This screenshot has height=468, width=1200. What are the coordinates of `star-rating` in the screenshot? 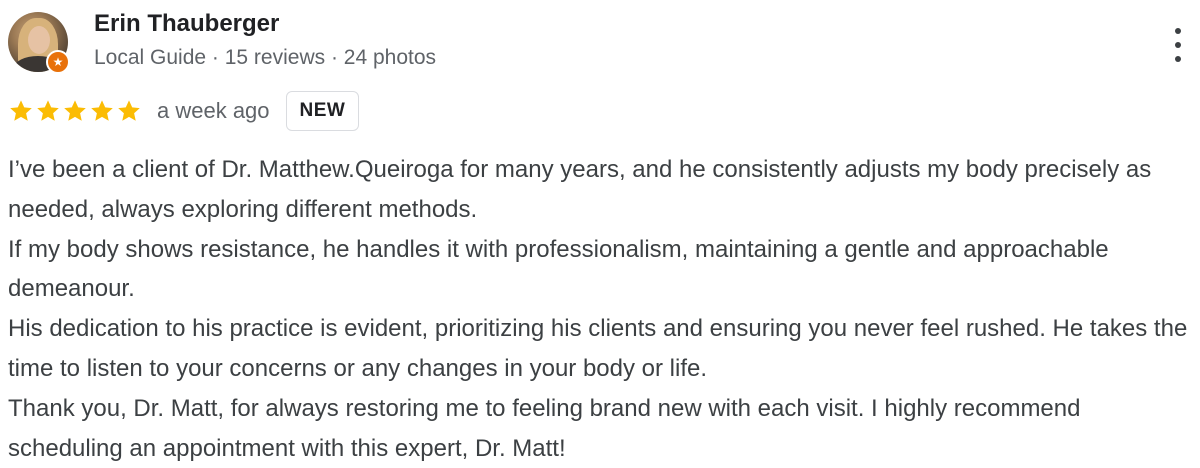 It's located at (75, 111).